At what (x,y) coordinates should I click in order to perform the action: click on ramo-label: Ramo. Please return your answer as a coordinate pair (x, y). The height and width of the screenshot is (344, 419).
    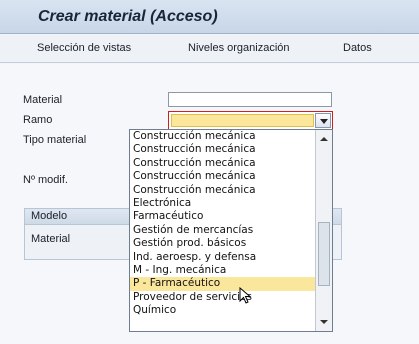
    Looking at the image, I should click on (38, 120).